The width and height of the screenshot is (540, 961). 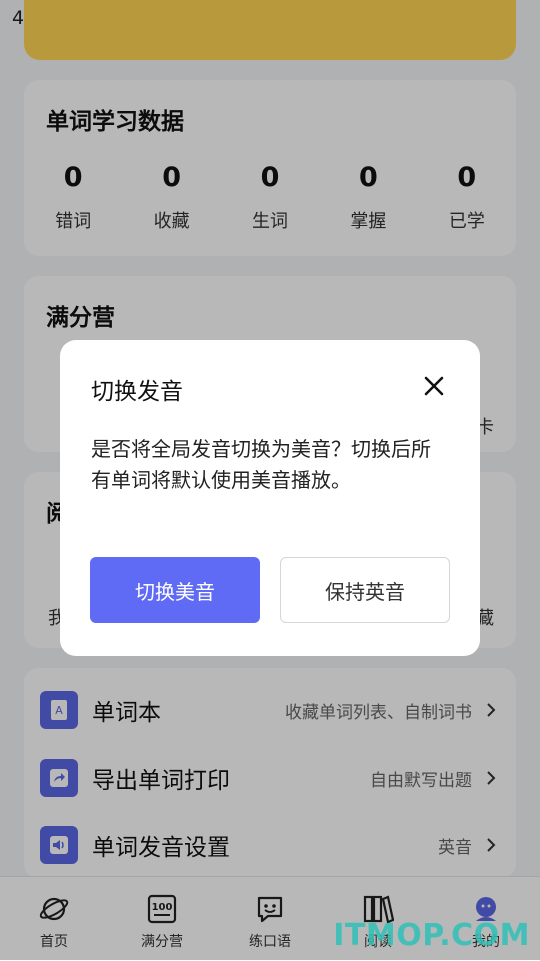 I want to click on site-watermark: ITMOP.COM, so click(x=431, y=935).